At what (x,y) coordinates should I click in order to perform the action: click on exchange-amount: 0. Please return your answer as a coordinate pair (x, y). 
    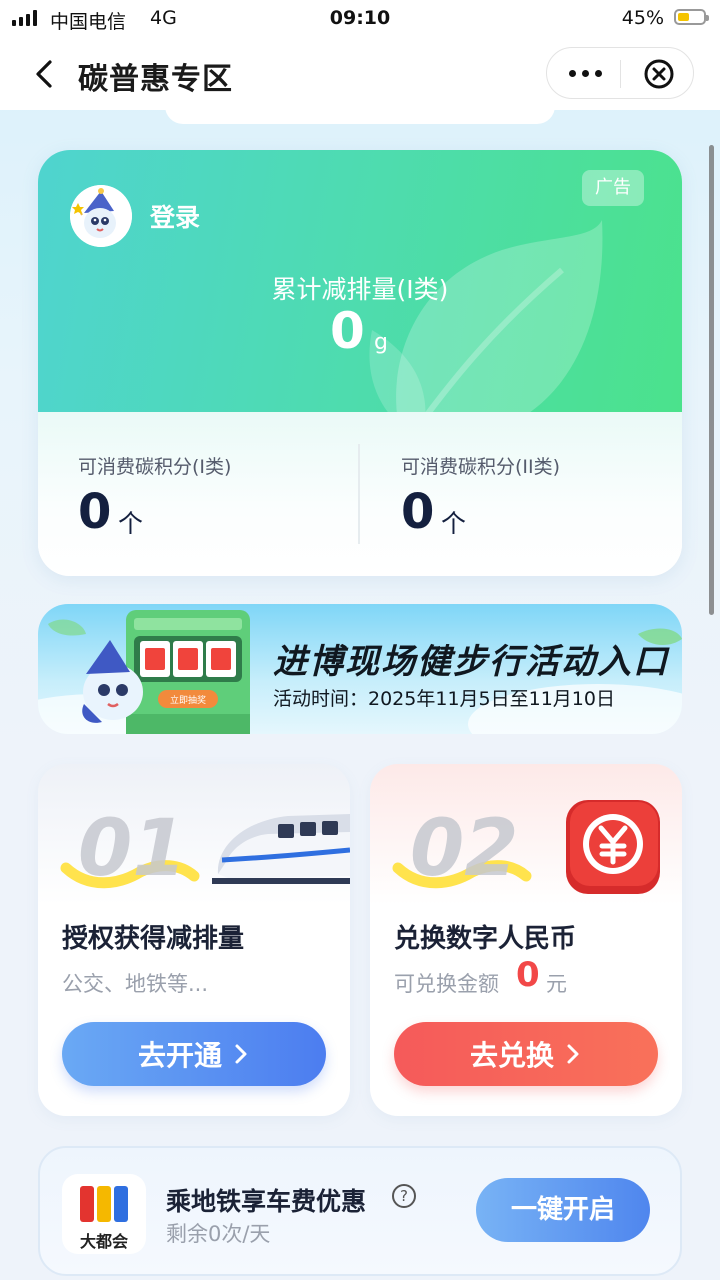
    Looking at the image, I should click on (528, 975).